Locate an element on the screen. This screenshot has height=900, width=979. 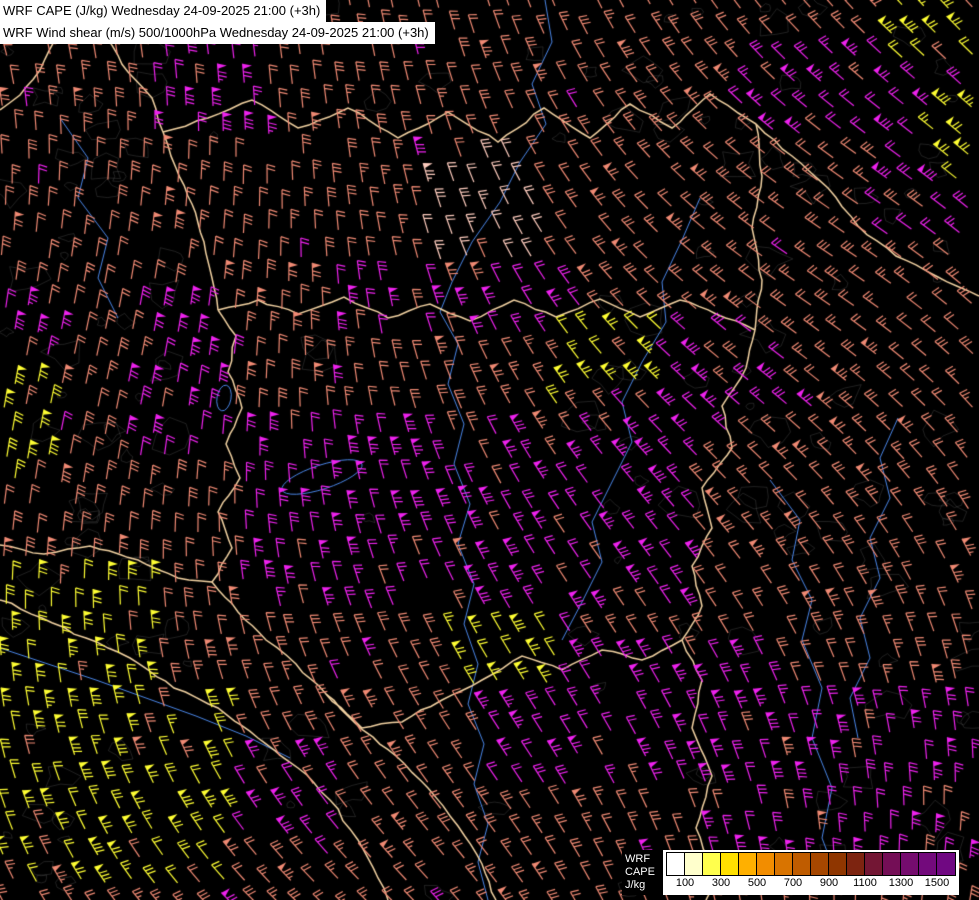
legend-tick-label: 300 is located at coordinates (721, 883).